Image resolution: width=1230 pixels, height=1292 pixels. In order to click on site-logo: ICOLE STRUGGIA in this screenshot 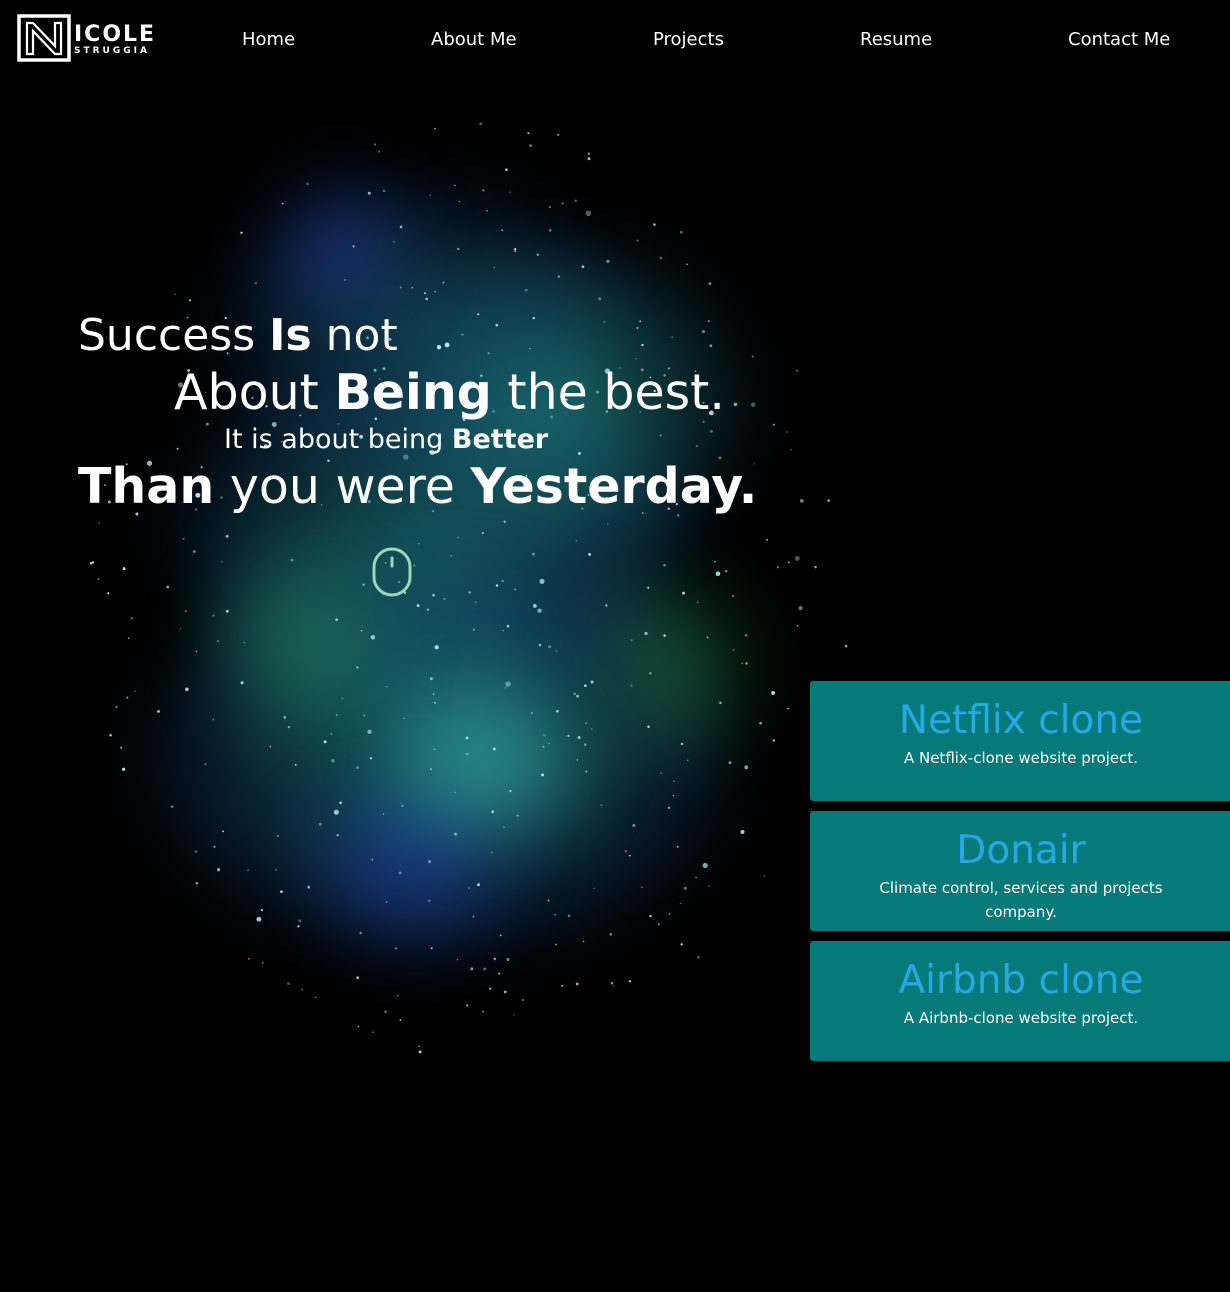, I will do `click(87, 38)`.